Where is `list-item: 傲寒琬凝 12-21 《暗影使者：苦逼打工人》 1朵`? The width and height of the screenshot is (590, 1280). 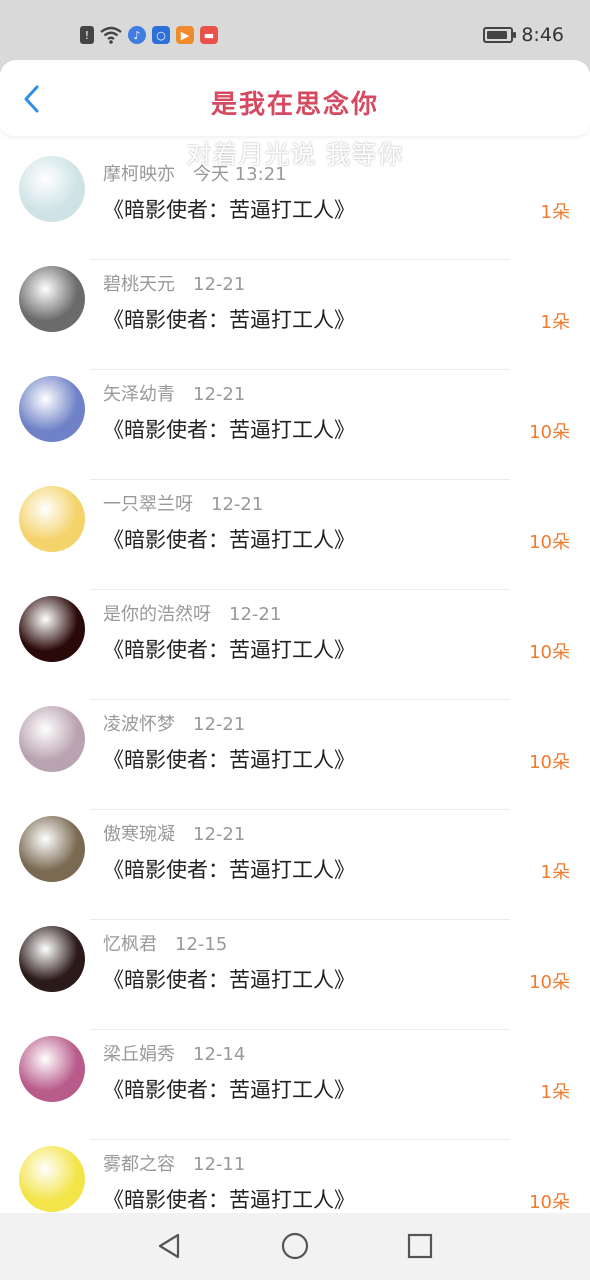
list-item: 傲寒琬凝 12-21 《暗影使者：苦逼打工人》 1朵 is located at coordinates (295, 865).